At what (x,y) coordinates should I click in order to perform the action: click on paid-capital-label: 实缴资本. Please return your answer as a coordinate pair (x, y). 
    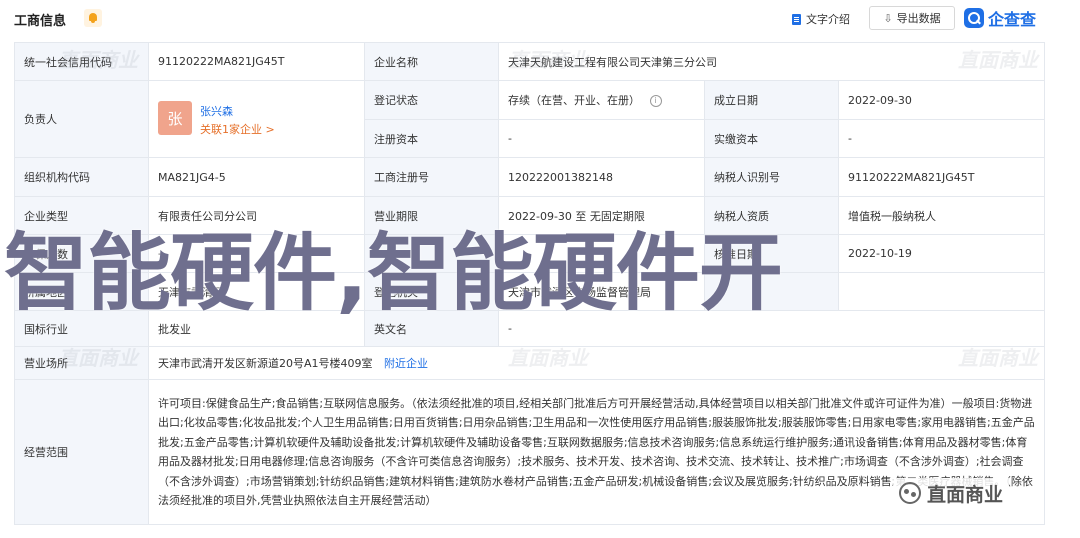
    Looking at the image, I should click on (771, 138).